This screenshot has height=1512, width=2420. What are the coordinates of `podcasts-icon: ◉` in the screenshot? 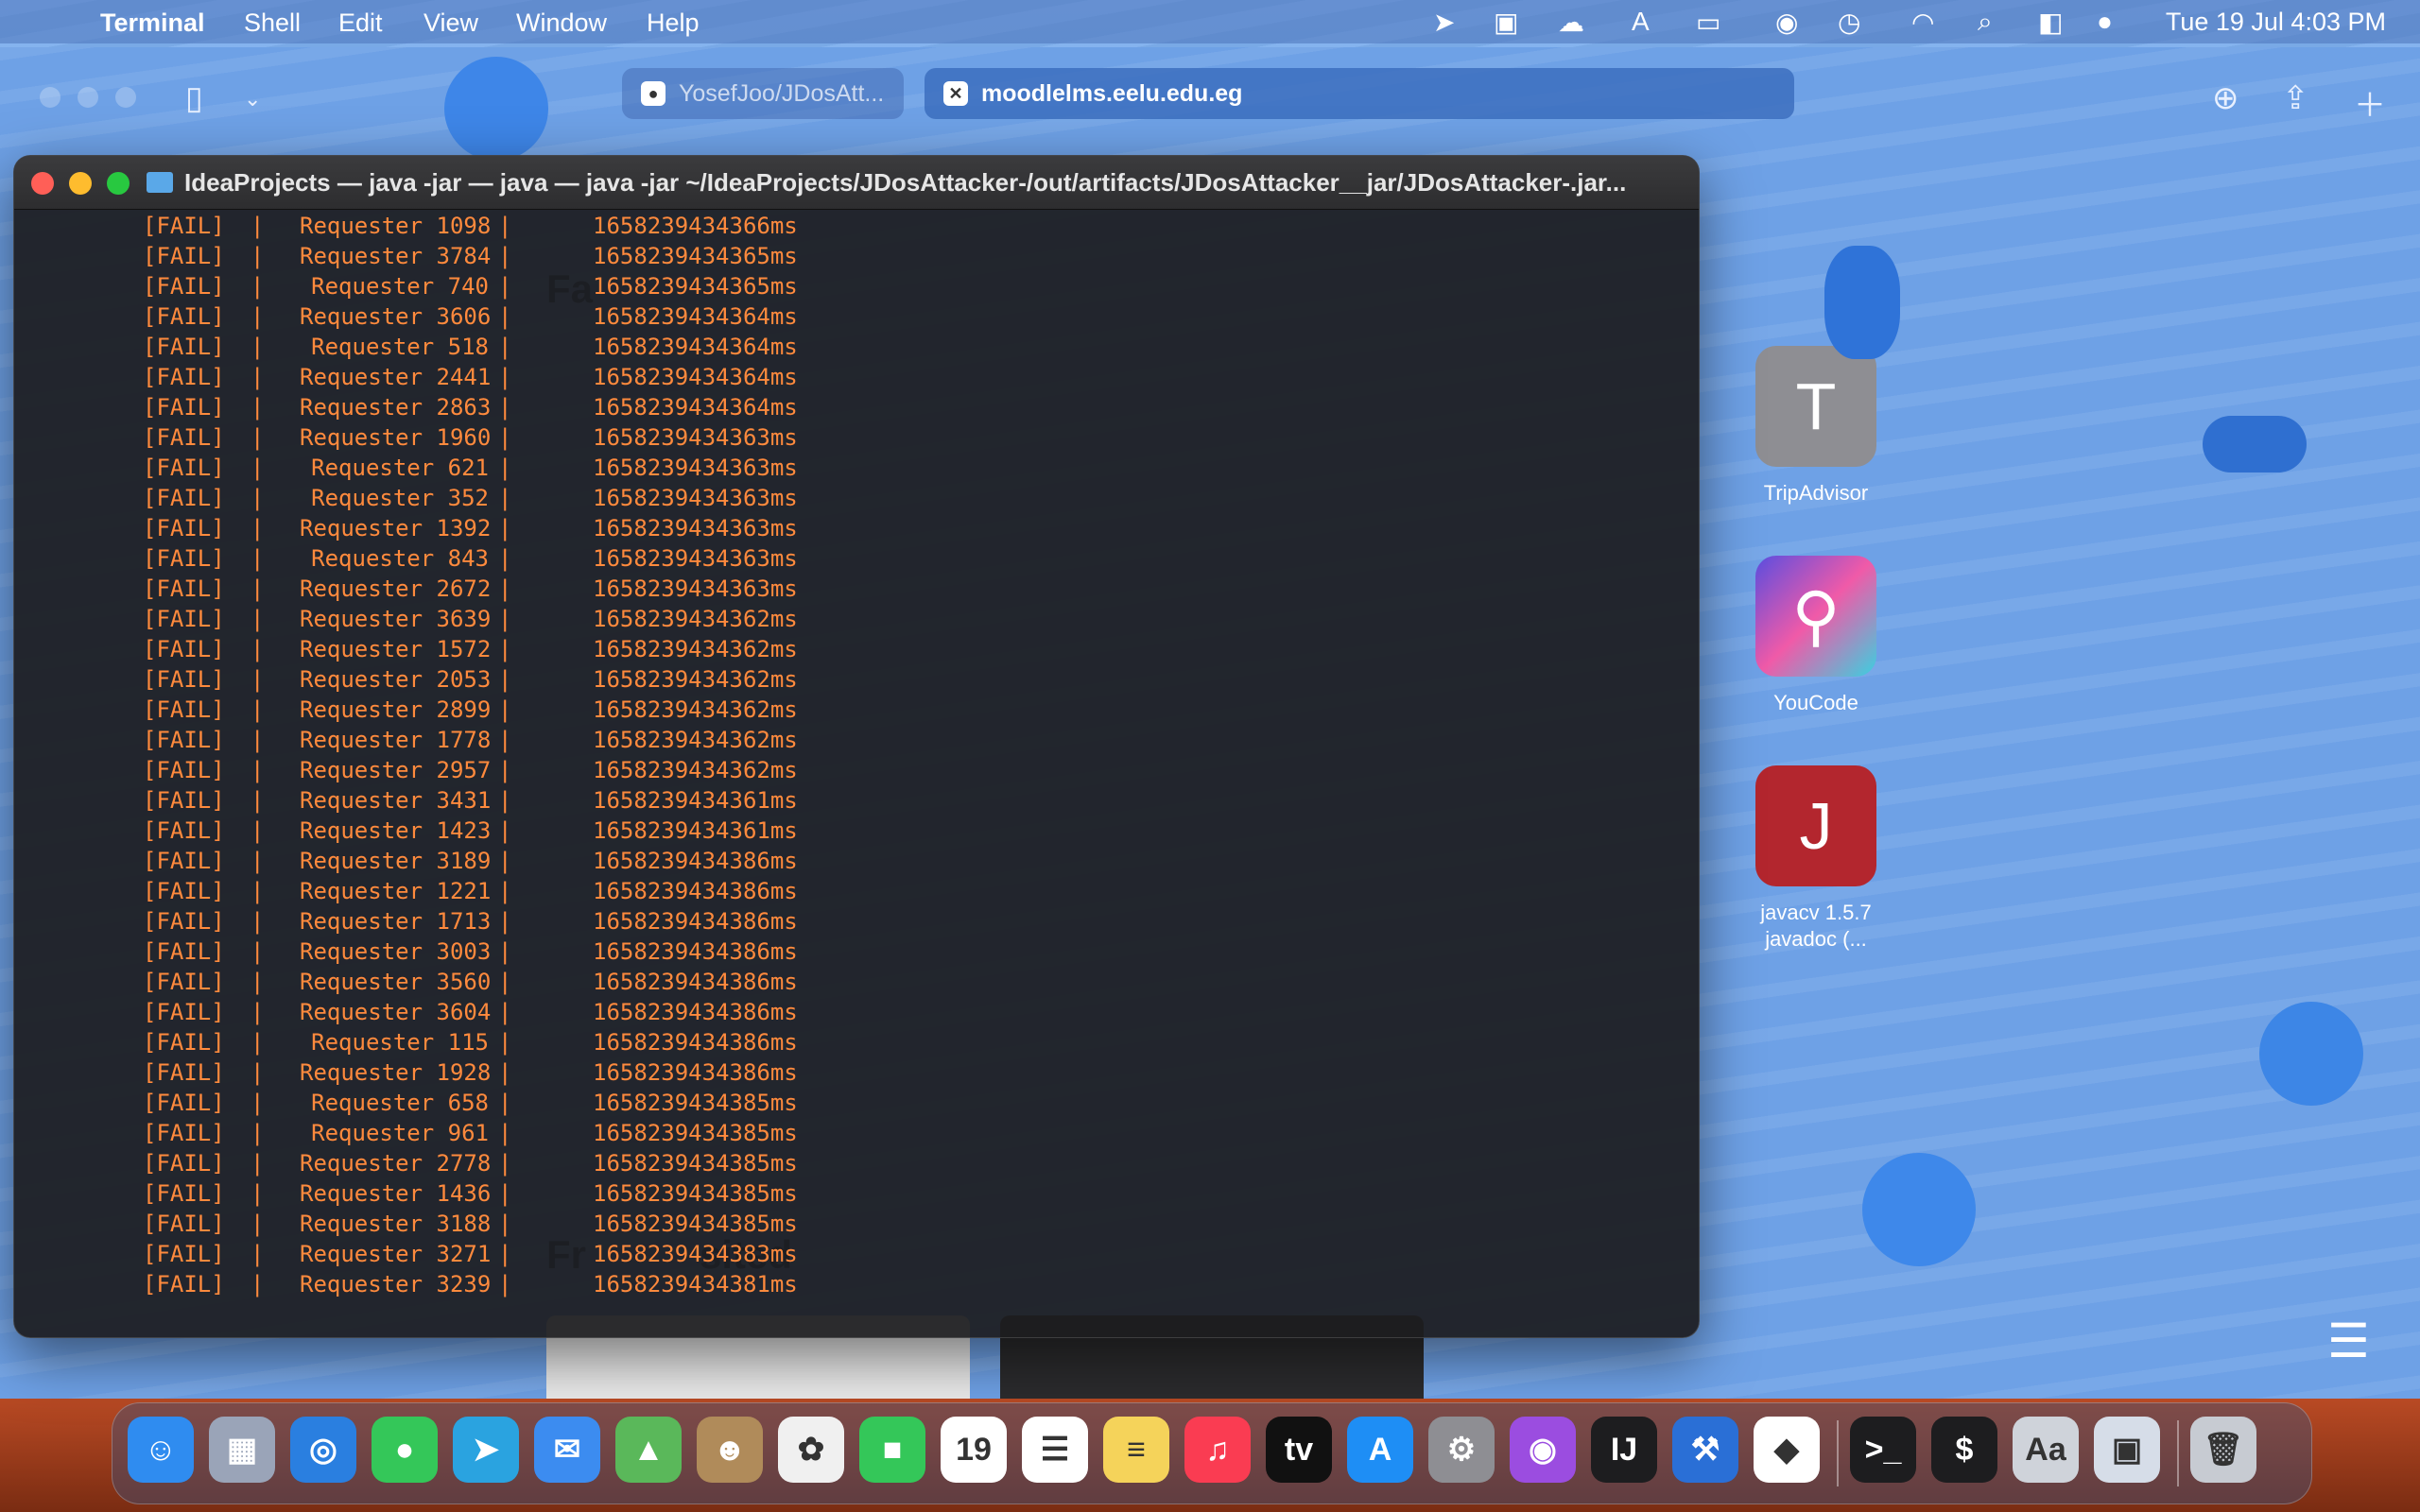 It's located at (1543, 1450).